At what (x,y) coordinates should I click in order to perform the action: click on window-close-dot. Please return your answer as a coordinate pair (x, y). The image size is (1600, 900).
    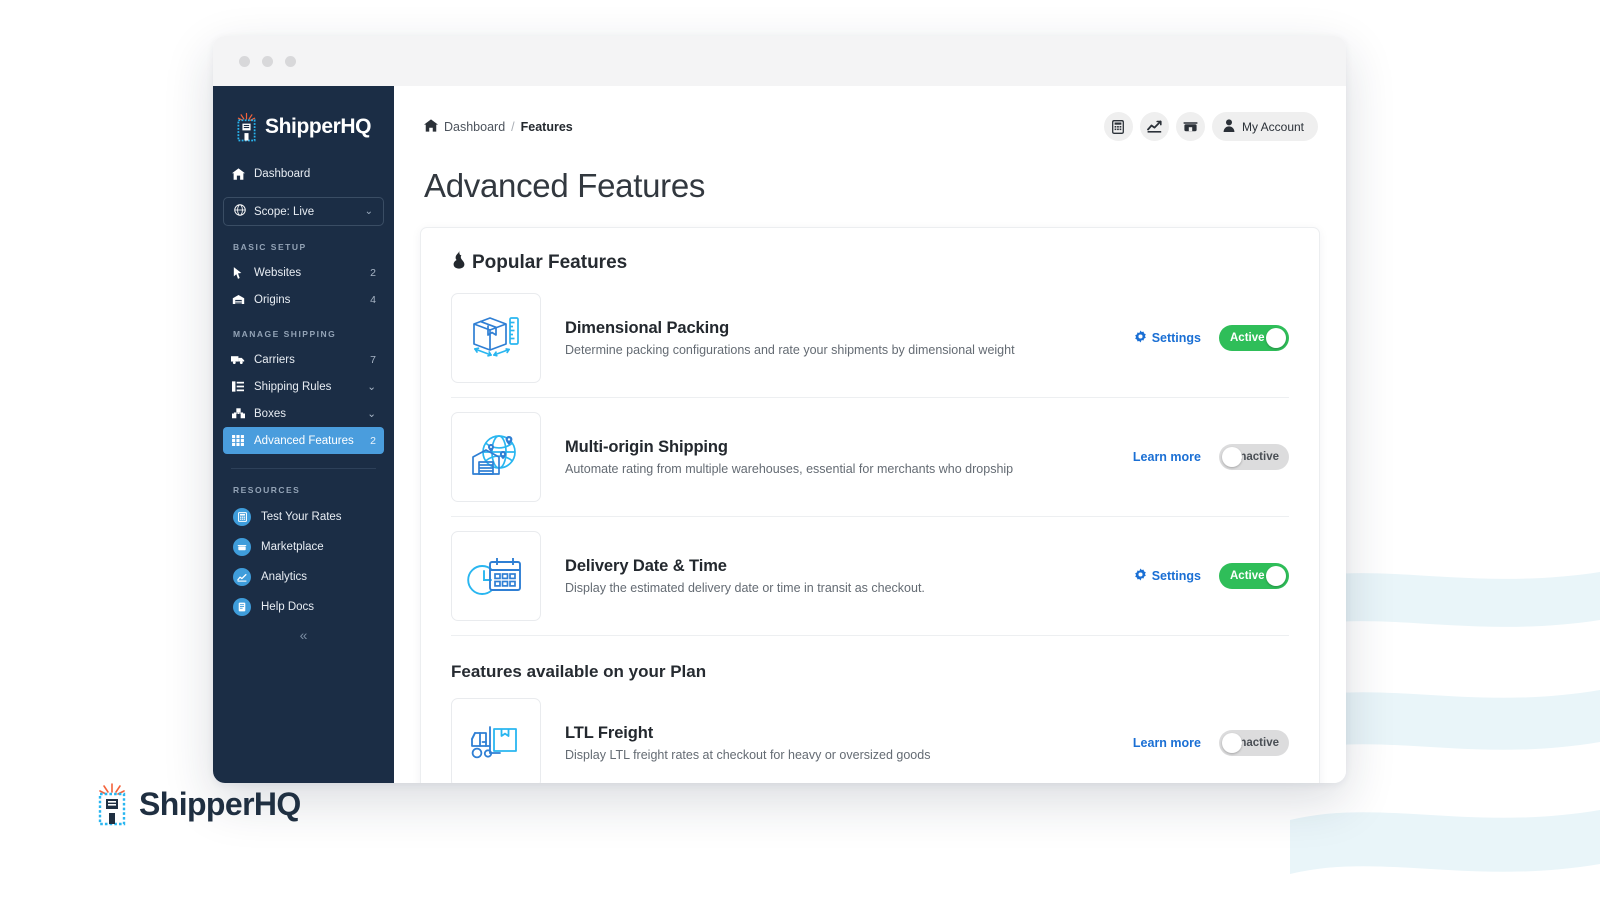
    Looking at the image, I should click on (244, 61).